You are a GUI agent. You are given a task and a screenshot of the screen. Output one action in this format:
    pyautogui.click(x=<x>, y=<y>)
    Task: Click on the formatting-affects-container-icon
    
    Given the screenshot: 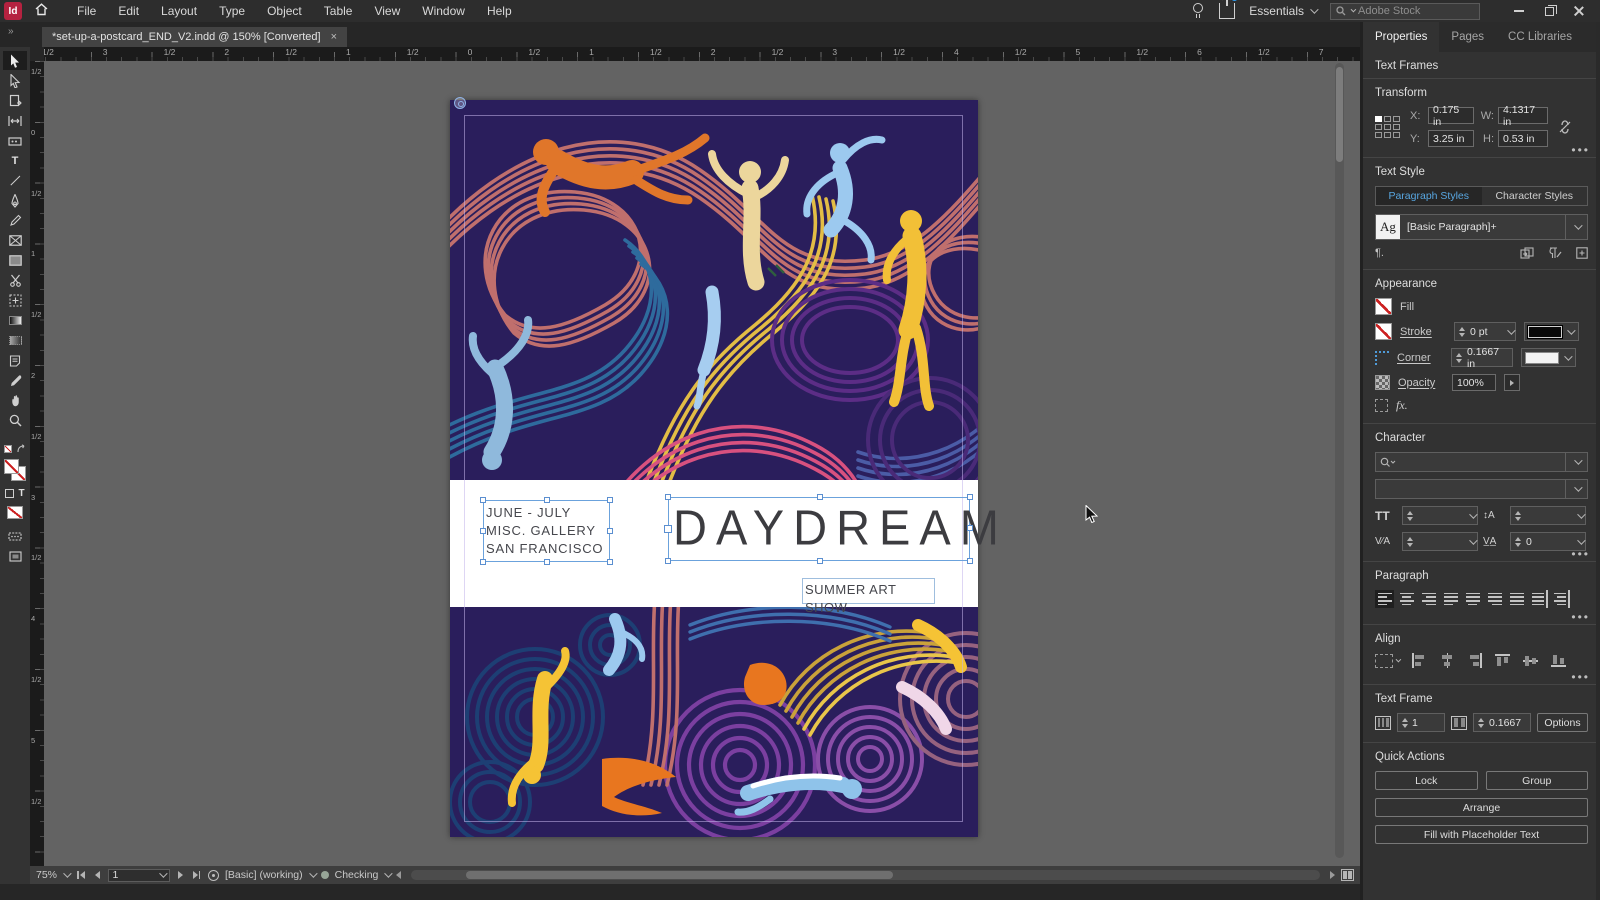 What is the action you would take?
    pyautogui.click(x=10, y=493)
    